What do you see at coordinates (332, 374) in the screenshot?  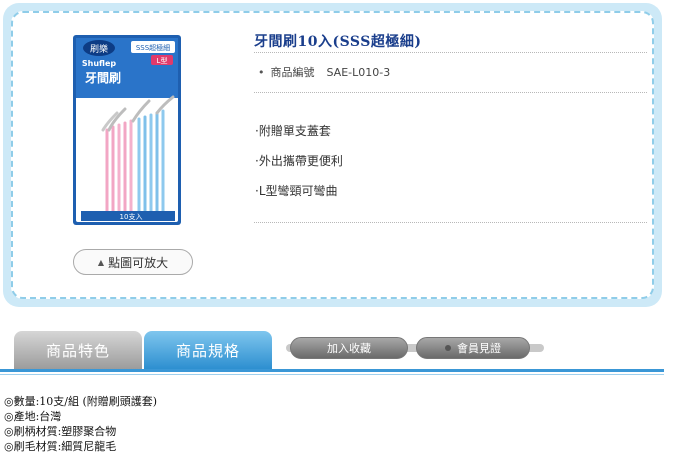 I see `tab-underline-light` at bounding box center [332, 374].